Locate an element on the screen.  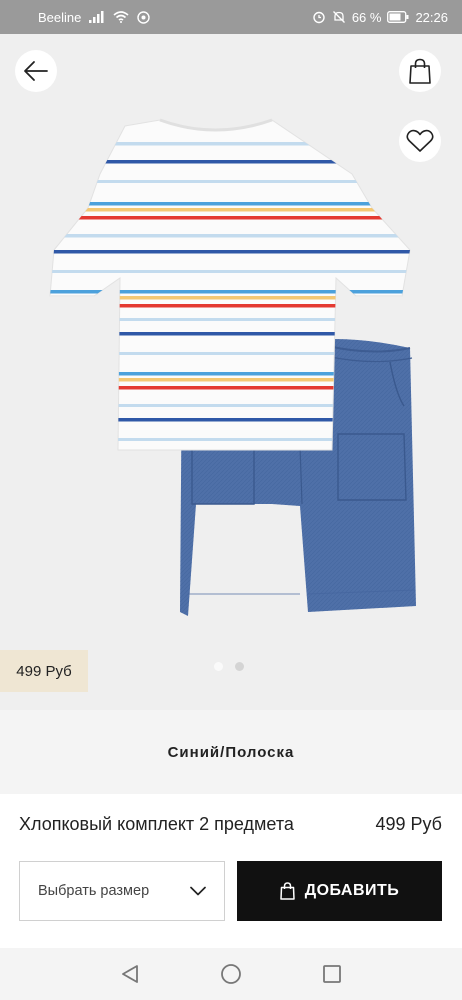
bag-button is located at coordinates (420, 71).